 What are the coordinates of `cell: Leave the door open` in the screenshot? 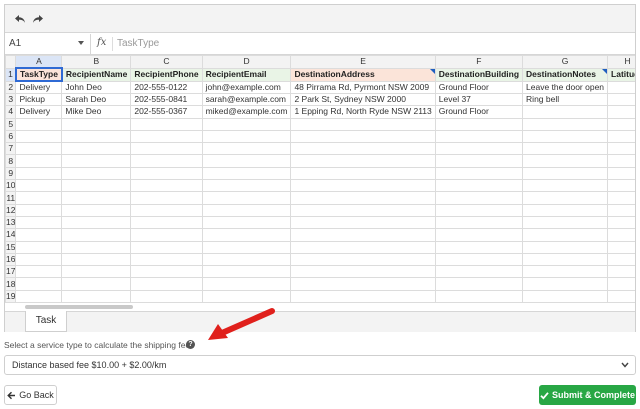 It's located at (565, 87).